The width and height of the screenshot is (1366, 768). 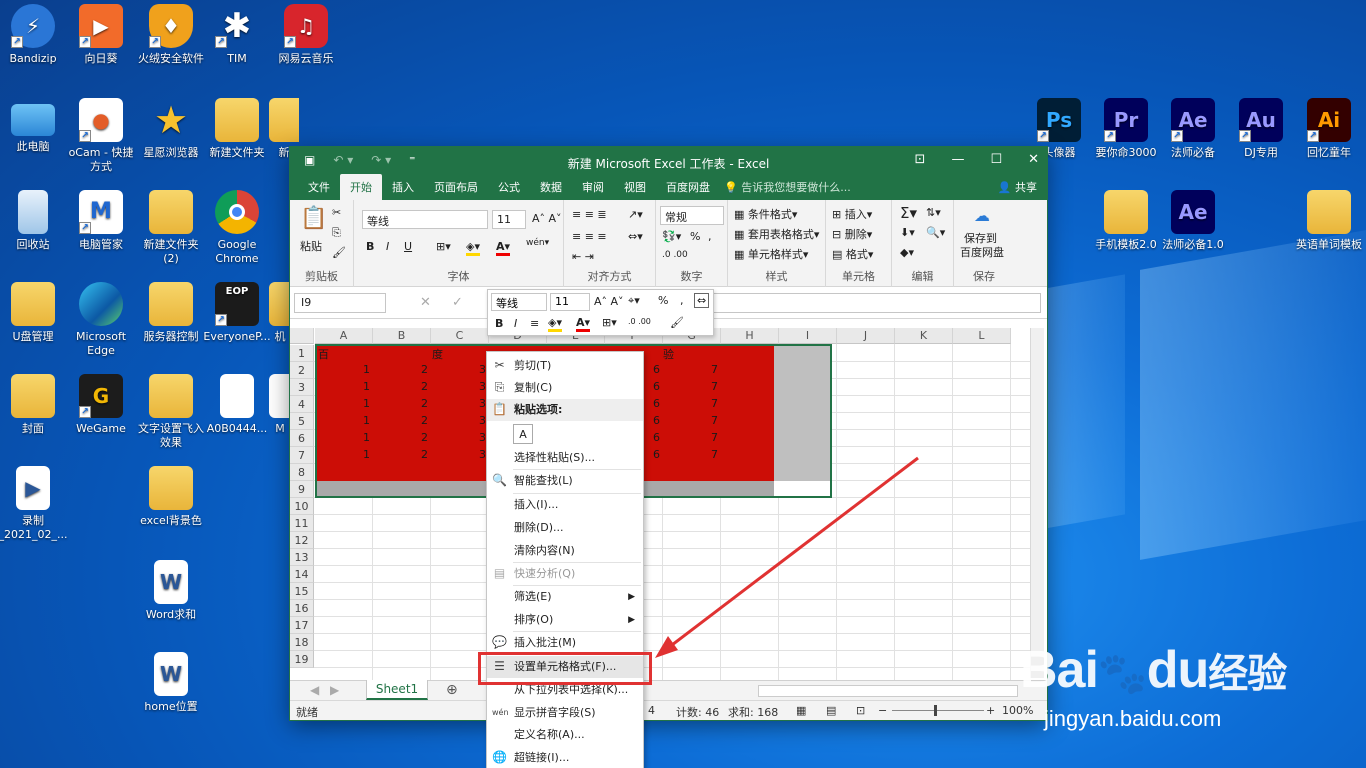 I want to click on watermark-url: jingyan.baidu.com, so click(x=1133, y=718).